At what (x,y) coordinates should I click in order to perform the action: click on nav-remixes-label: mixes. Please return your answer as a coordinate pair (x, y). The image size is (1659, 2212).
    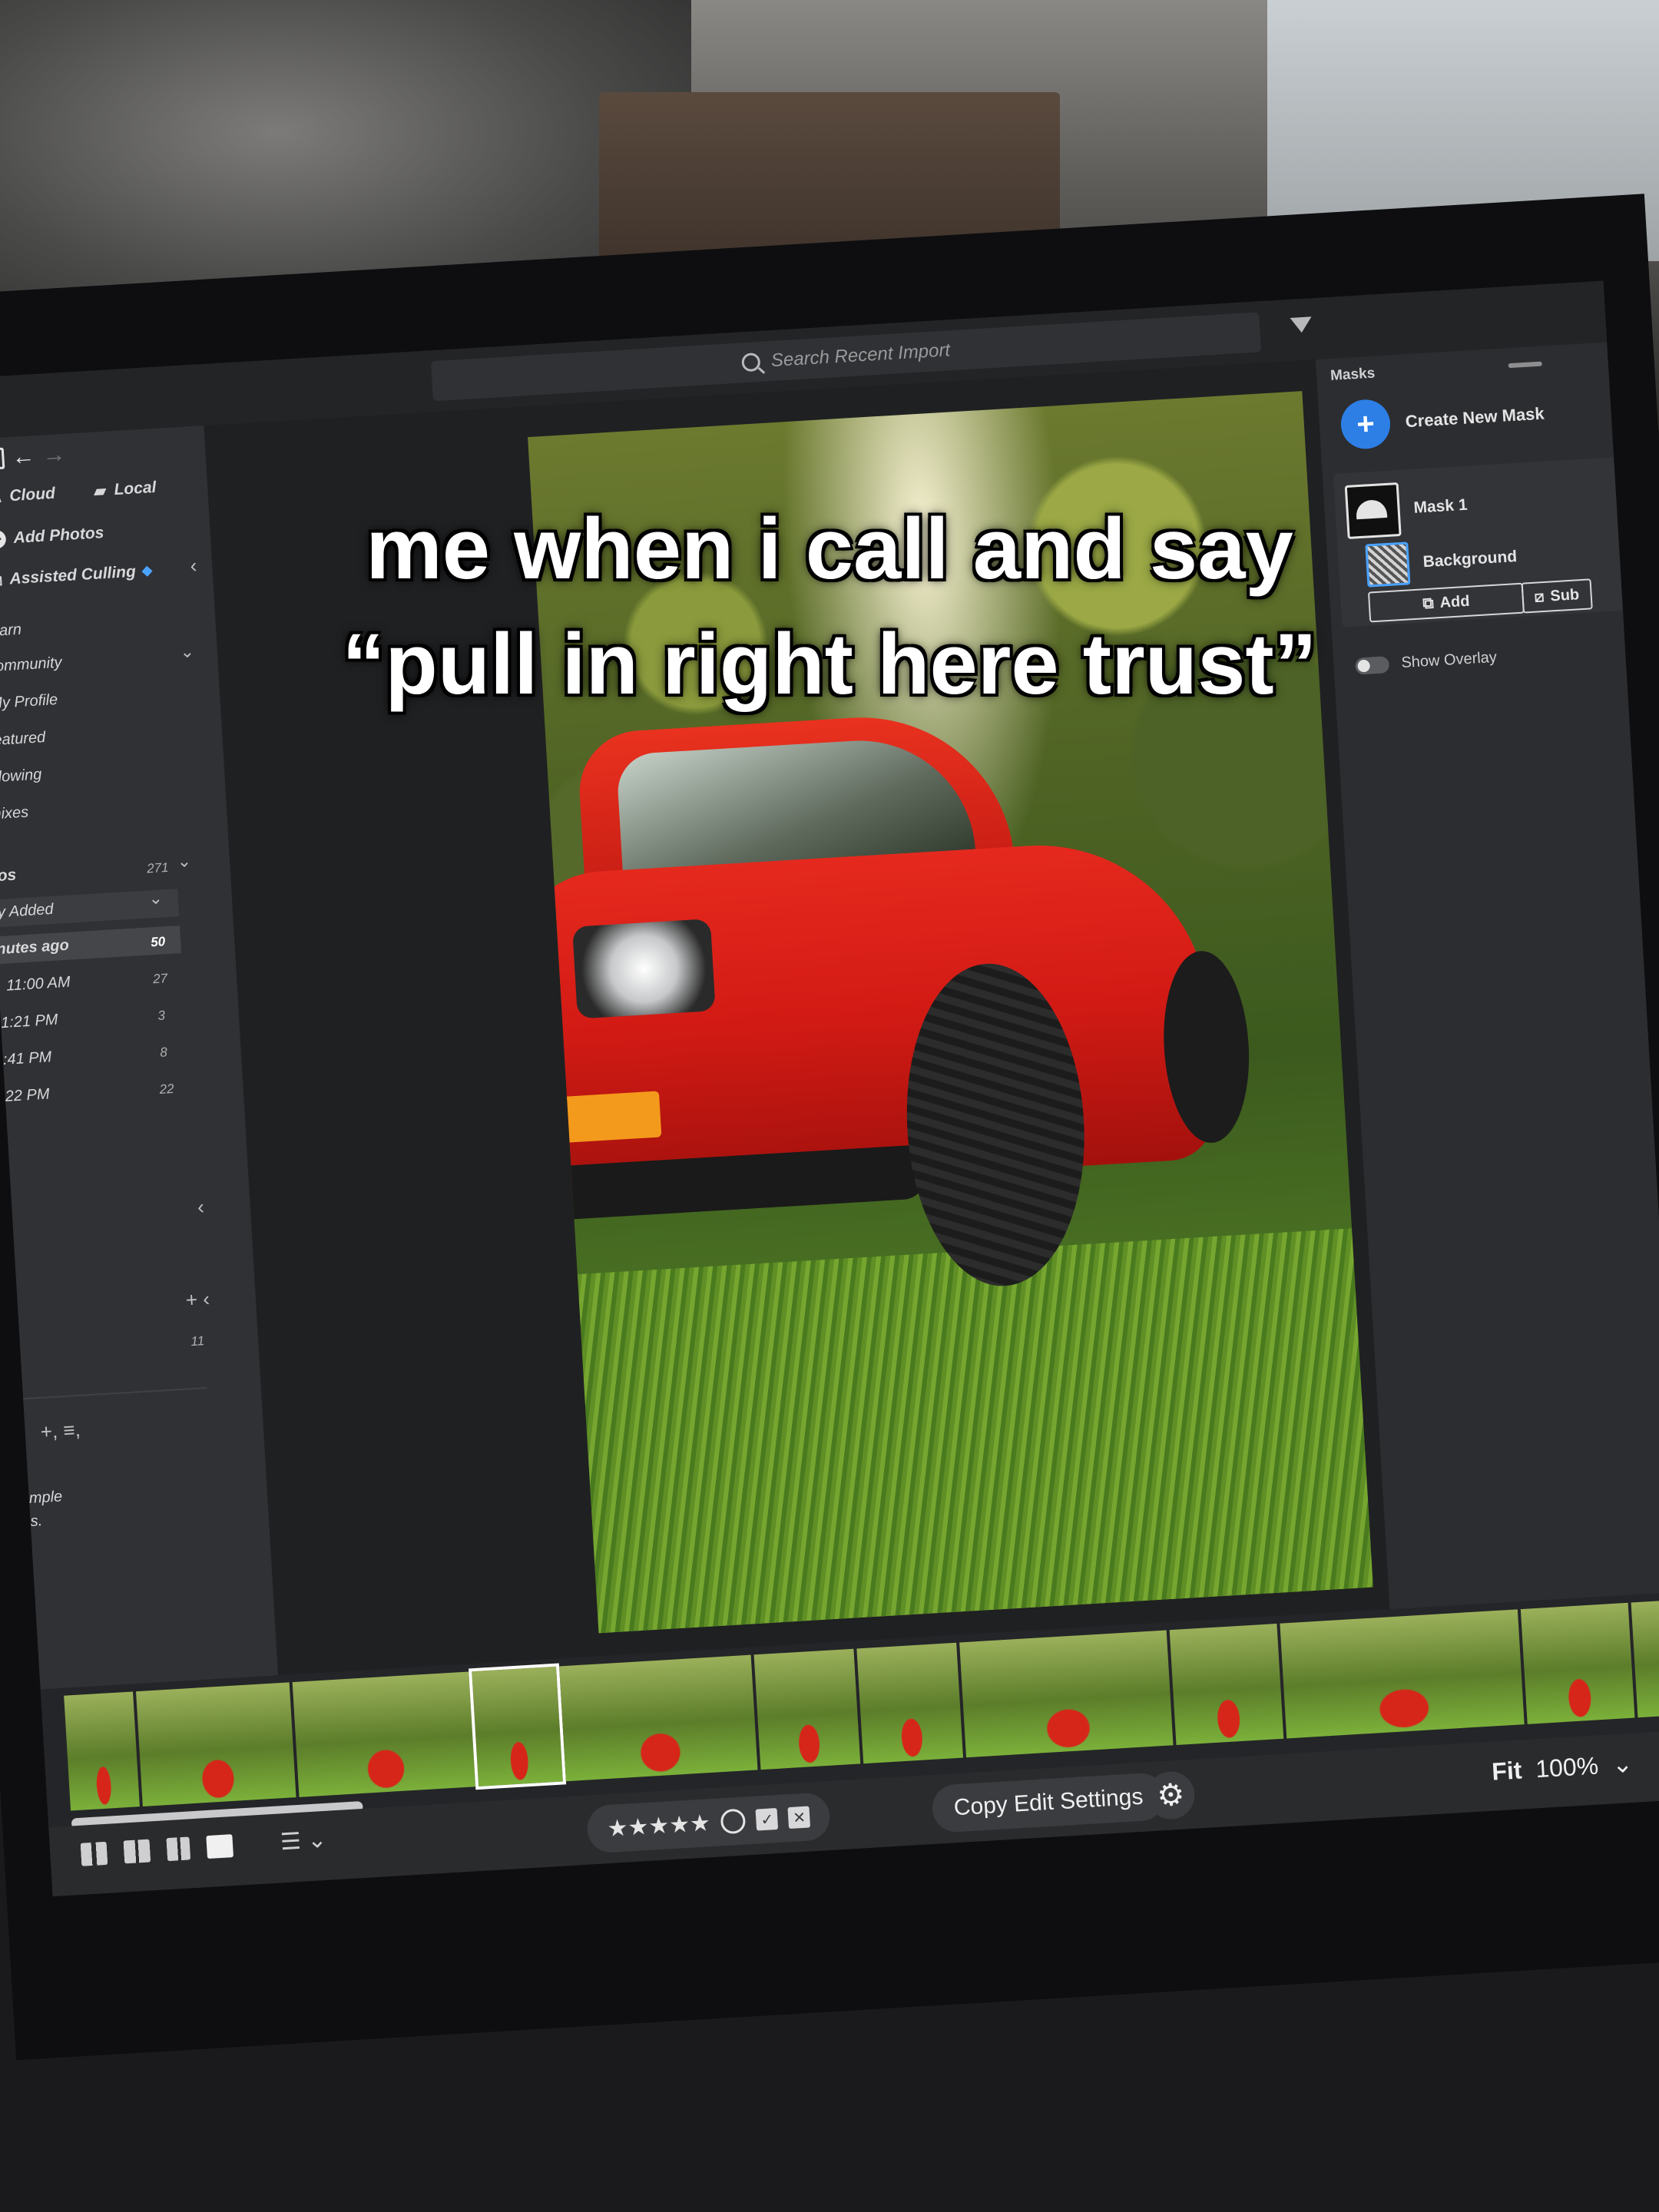
    Looking at the image, I should click on (15, 813).